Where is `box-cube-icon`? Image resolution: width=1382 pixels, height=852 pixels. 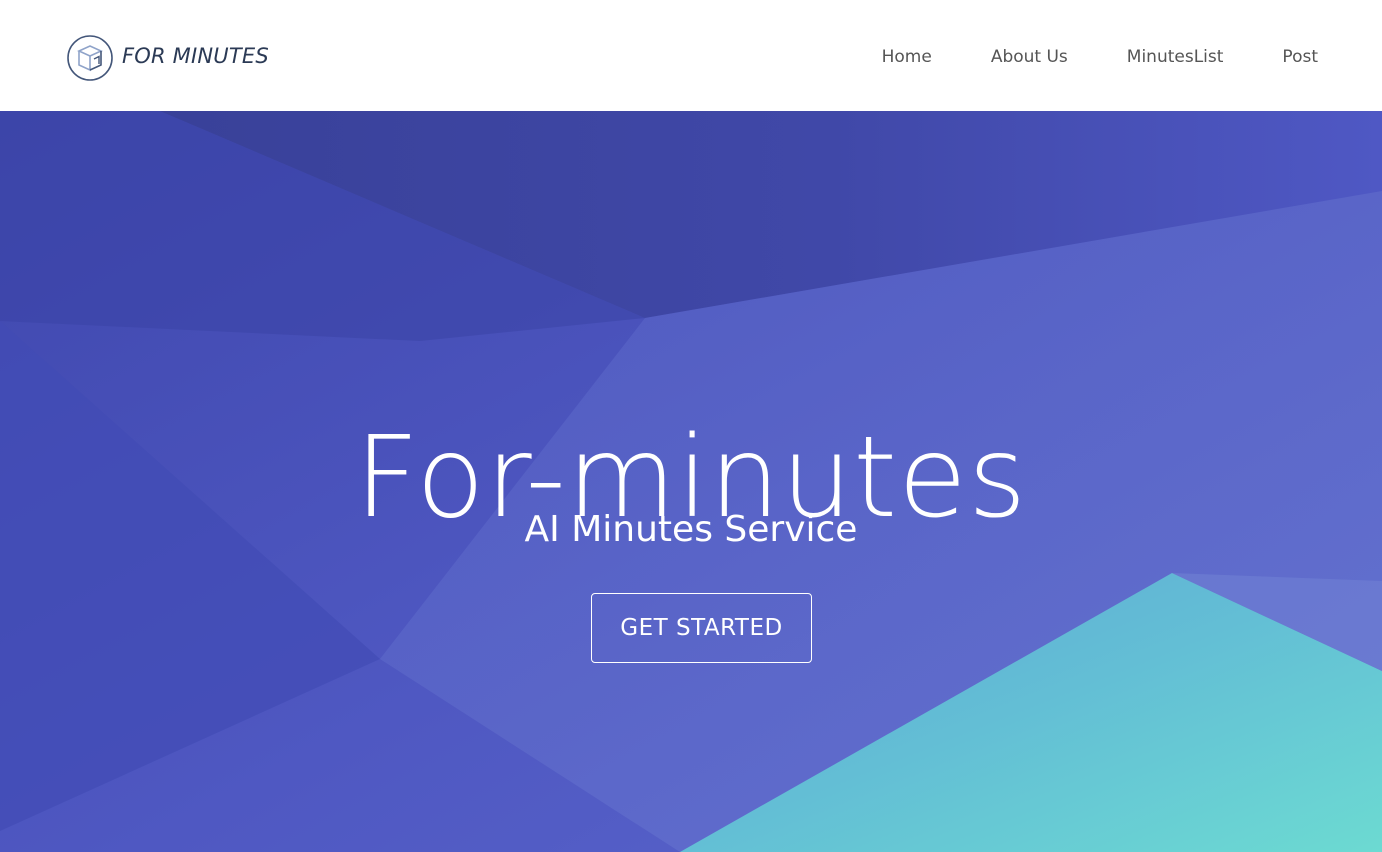 box-cube-icon is located at coordinates (90, 58).